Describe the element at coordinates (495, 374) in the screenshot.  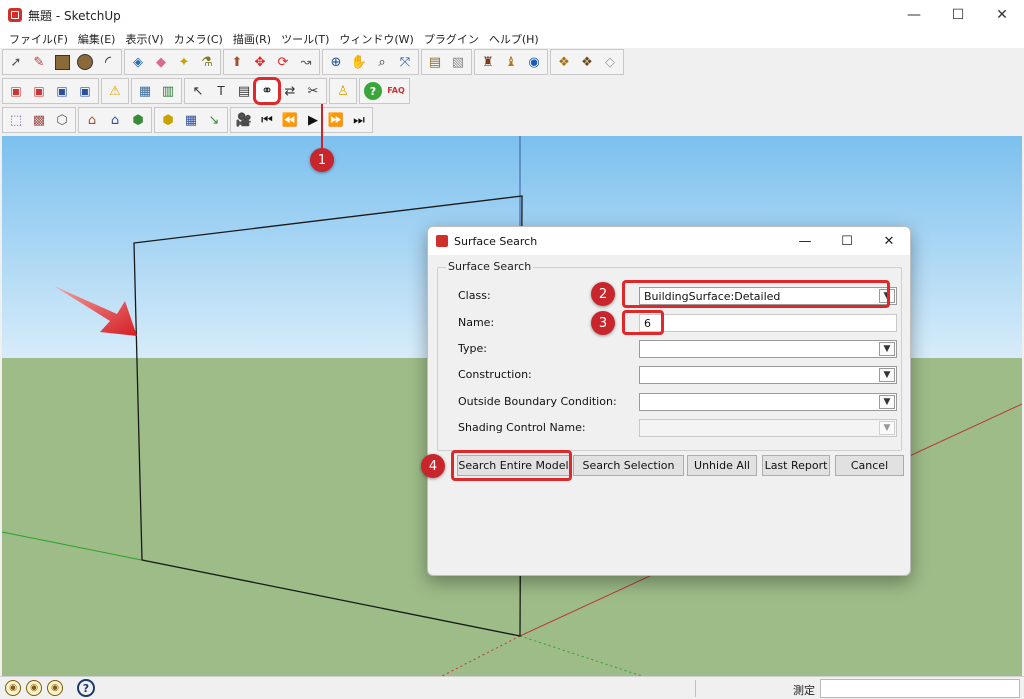
I see `construction-label: Construction:` at that location.